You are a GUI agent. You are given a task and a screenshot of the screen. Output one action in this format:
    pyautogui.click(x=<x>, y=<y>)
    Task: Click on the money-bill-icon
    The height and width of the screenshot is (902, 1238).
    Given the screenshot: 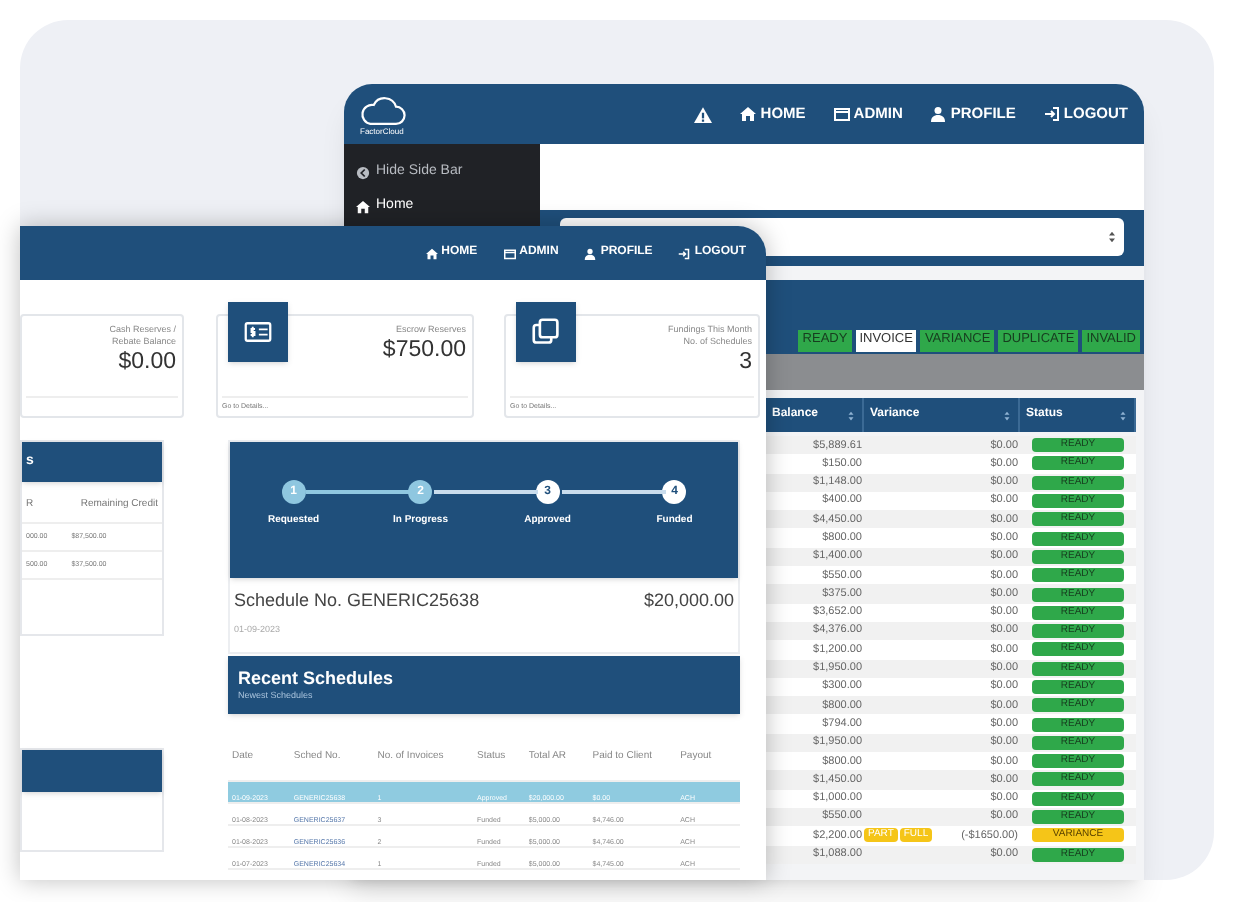 What is the action you would take?
    pyautogui.click(x=258, y=332)
    